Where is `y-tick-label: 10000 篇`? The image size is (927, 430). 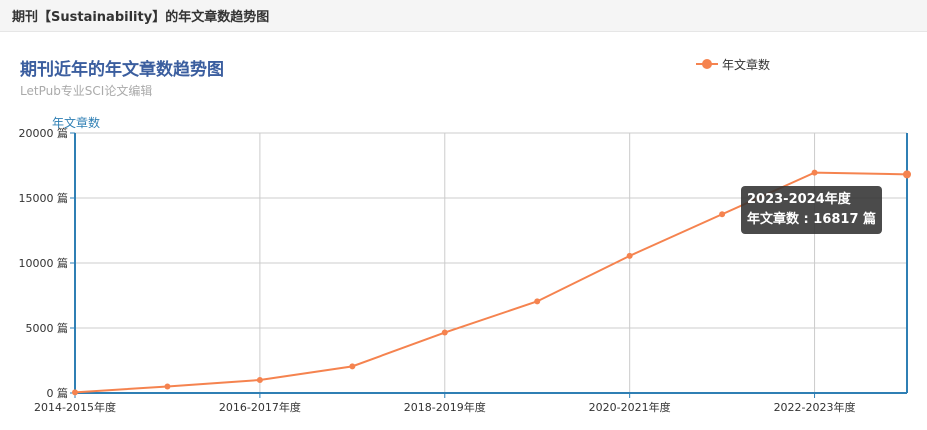
y-tick-label: 10000 篇 is located at coordinates (44, 263).